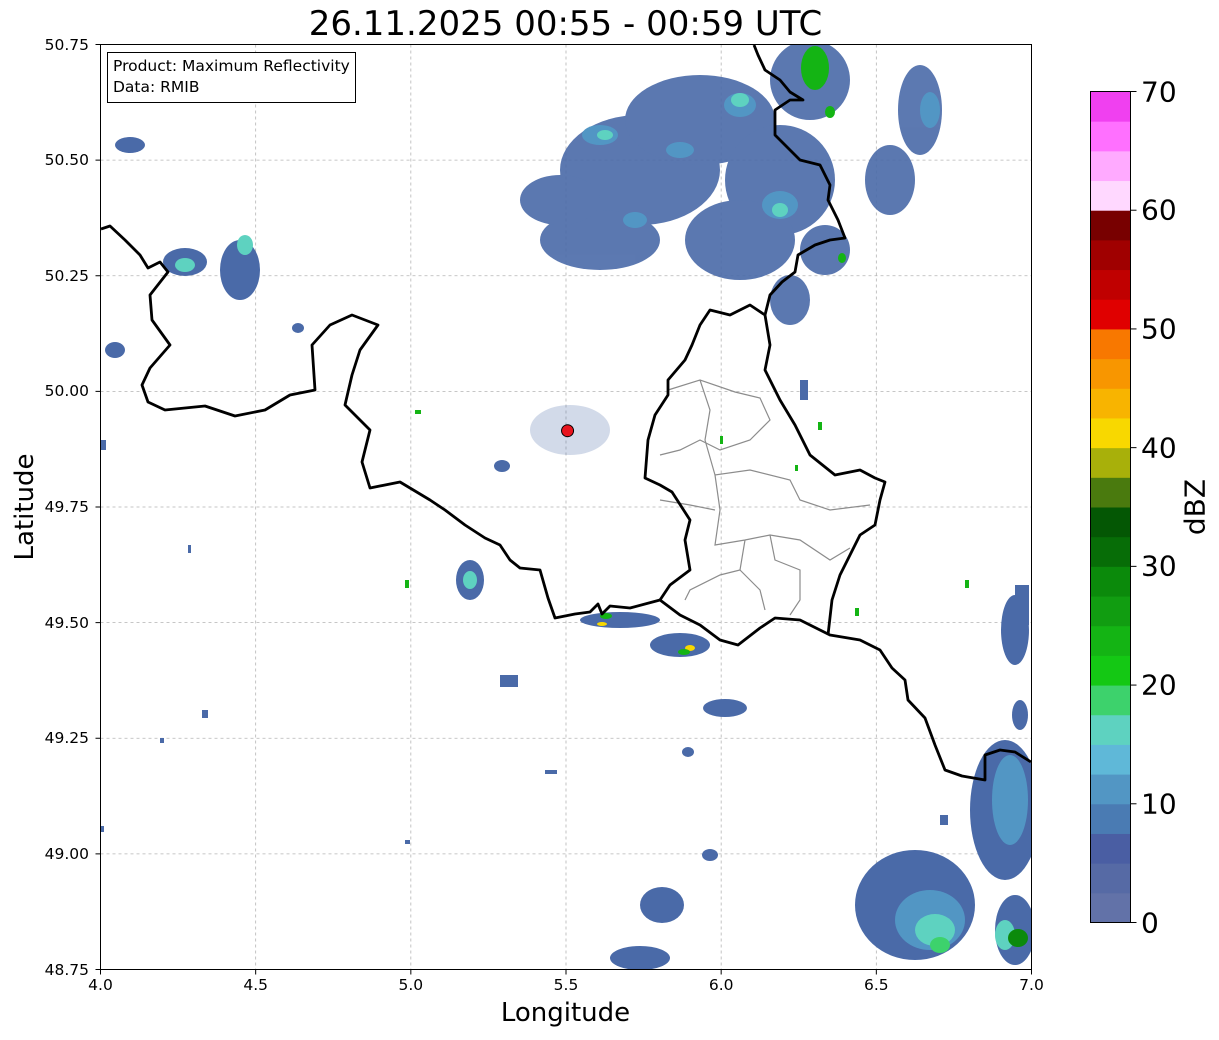 The width and height of the screenshot is (1219, 1040). Describe the element at coordinates (1159, 210) in the screenshot. I see `colorbar-tick-label: 60` at that location.